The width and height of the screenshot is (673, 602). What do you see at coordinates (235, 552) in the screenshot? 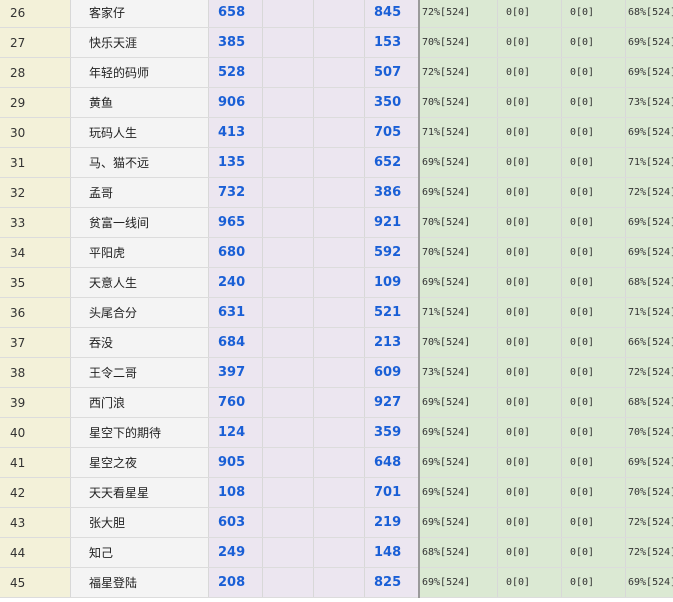
I see `value1-cell: 249` at bounding box center [235, 552].